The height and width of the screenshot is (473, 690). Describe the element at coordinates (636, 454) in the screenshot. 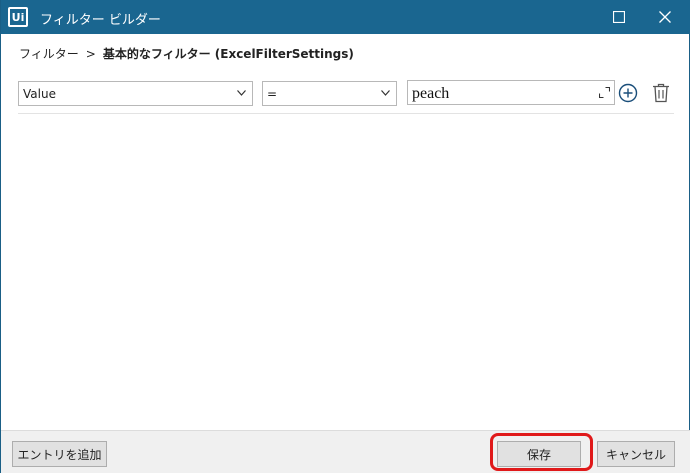

I see `cancel-button: キャンセル` at that location.